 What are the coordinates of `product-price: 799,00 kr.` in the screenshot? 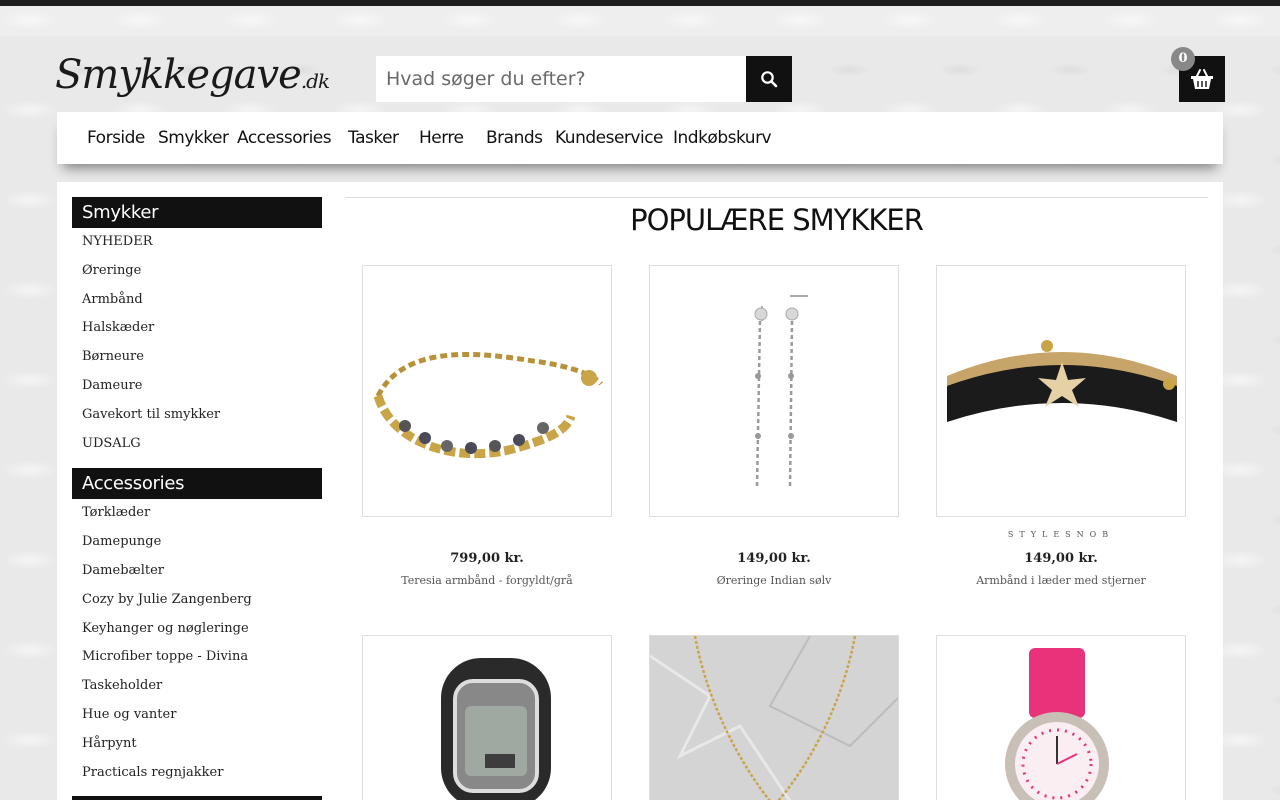 It's located at (487, 558).